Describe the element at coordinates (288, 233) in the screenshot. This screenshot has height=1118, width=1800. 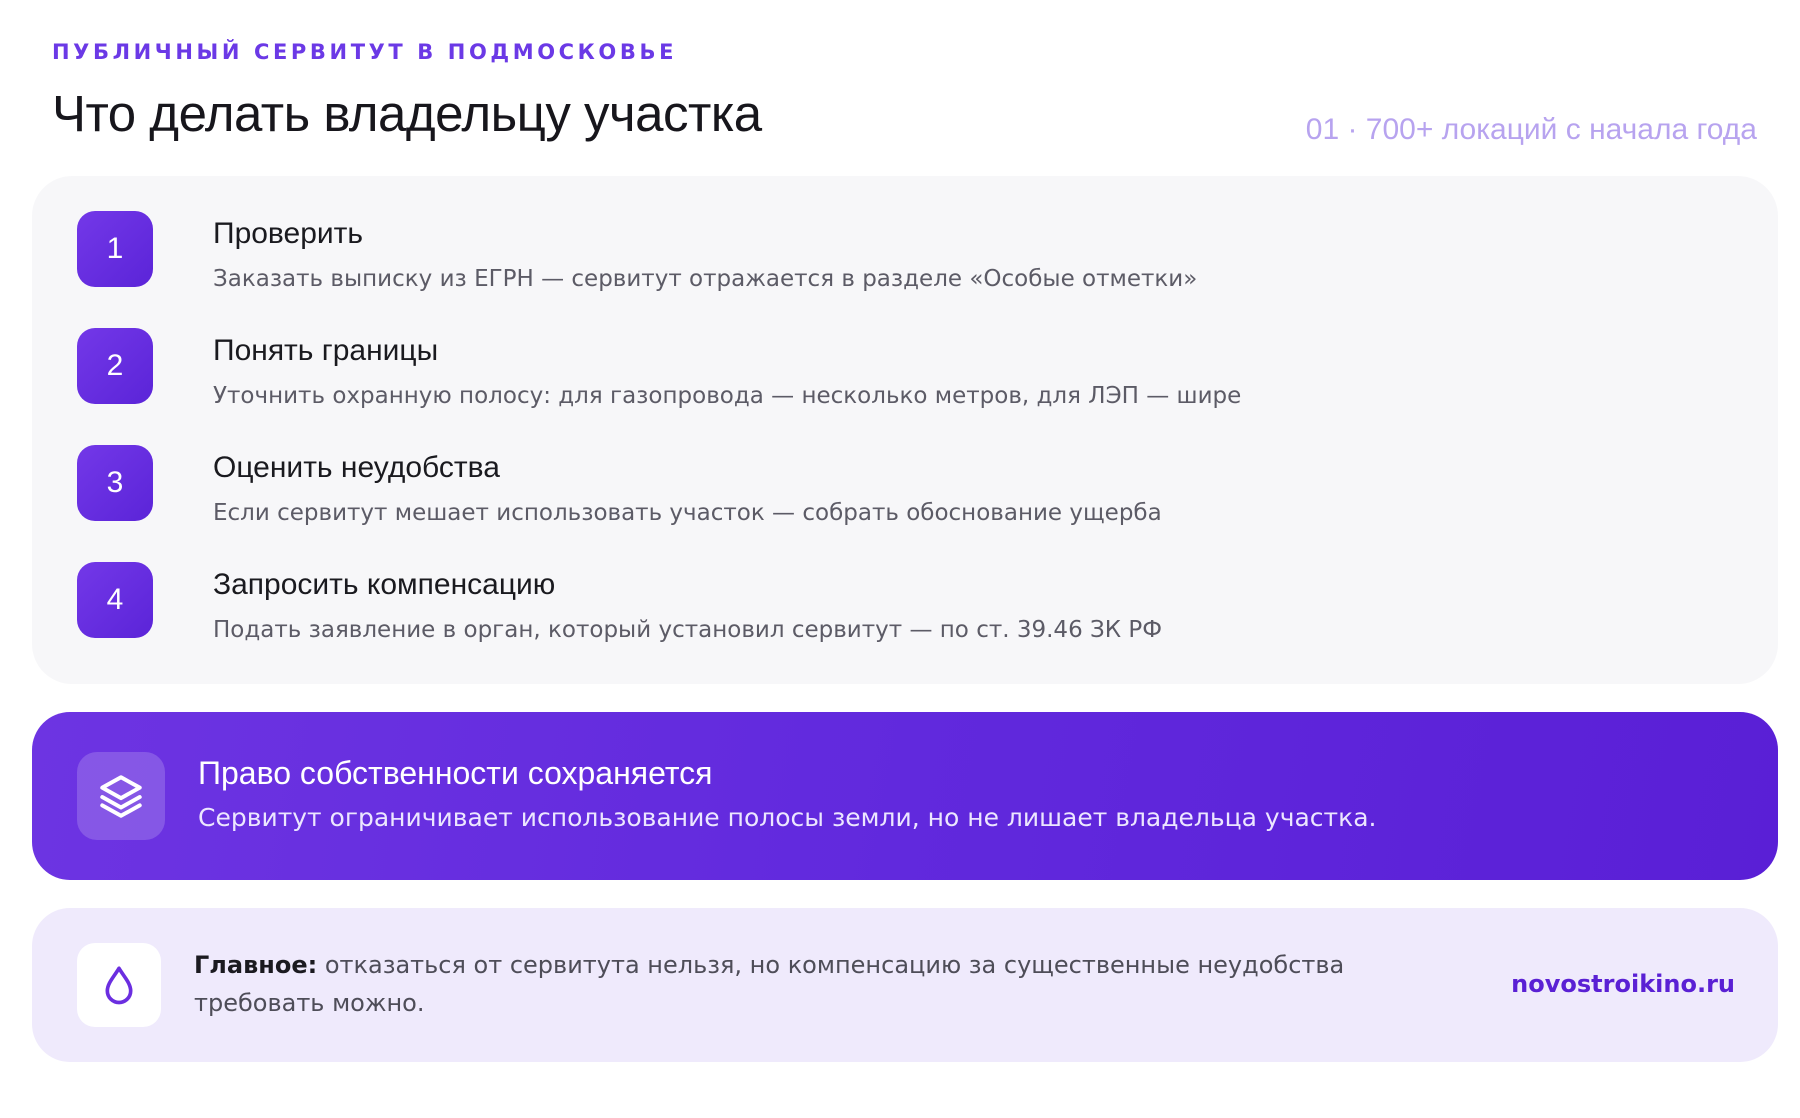
I see `step-title: Проверить` at that location.